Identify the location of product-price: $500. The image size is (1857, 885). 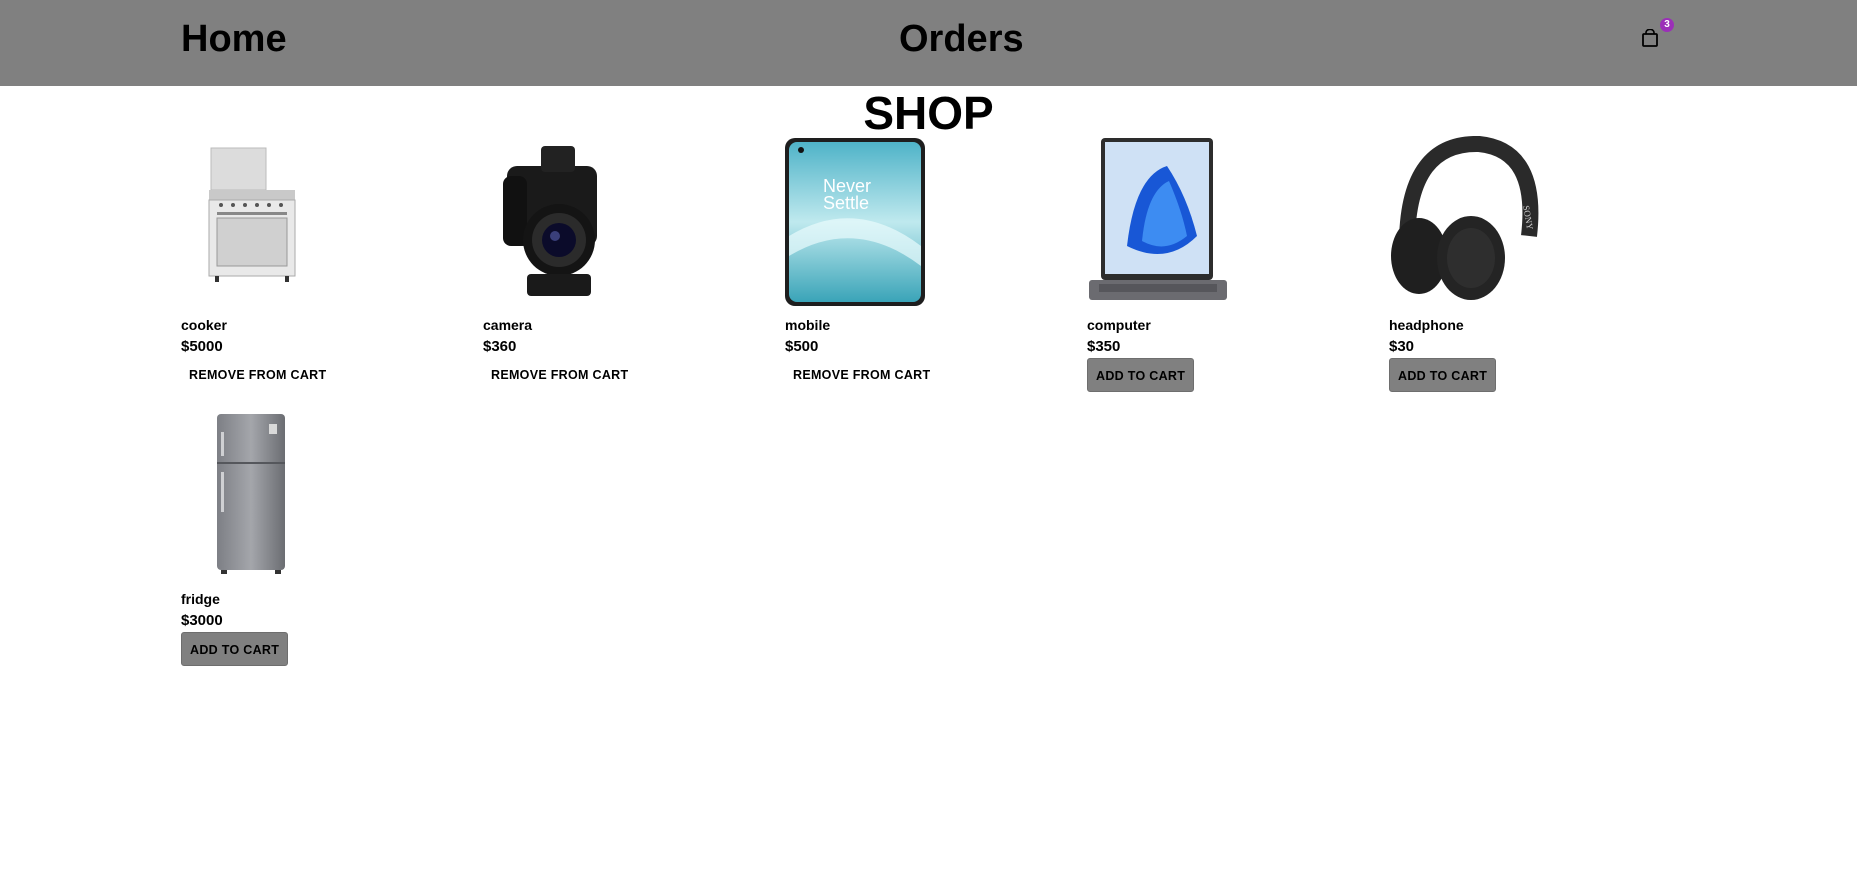
(802, 346).